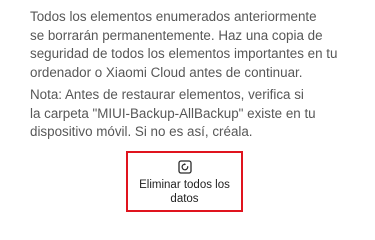 The image size is (375, 240). What do you see at coordinates (184, 192) in the screenshot?
I see `delete-all-data-label: Eliminar todos los datos` at bounding box center [184, 192].